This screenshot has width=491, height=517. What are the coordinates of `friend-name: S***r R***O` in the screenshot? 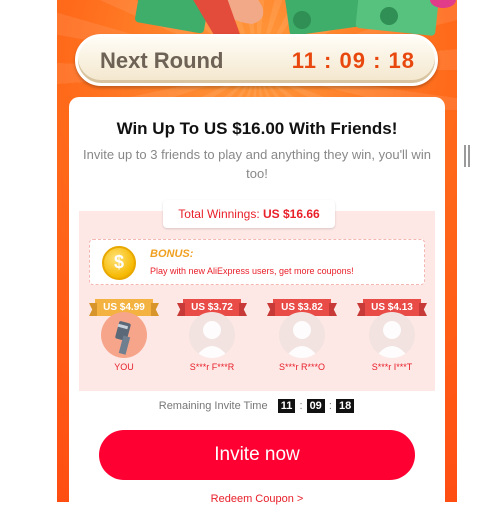 It's located at (301, 367).